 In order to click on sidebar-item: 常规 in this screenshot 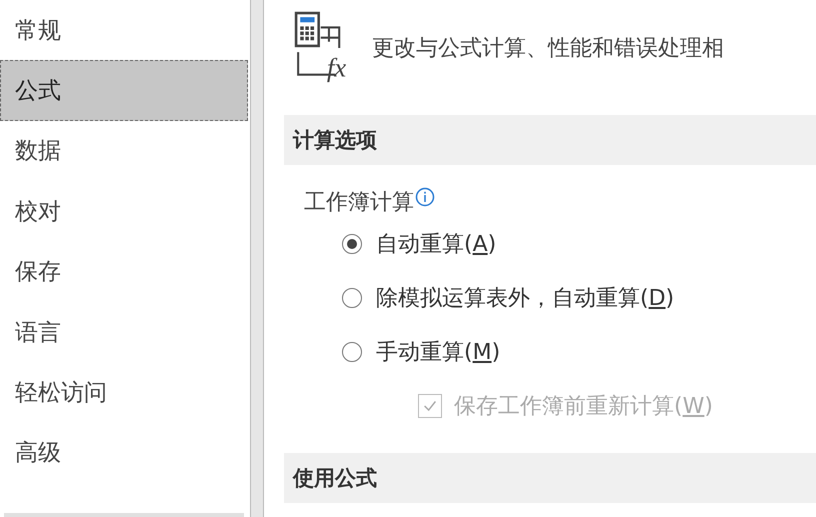, I will do `click(124, 30)`.